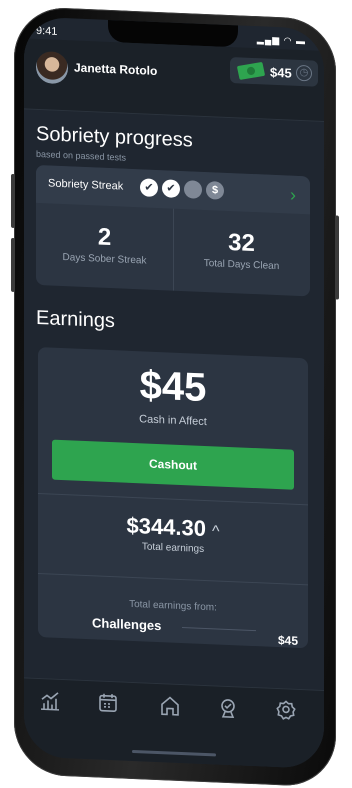 The height and width of the screenshot is (788, 352). I want to click on clock-icon: ◷, so click(304, 73).